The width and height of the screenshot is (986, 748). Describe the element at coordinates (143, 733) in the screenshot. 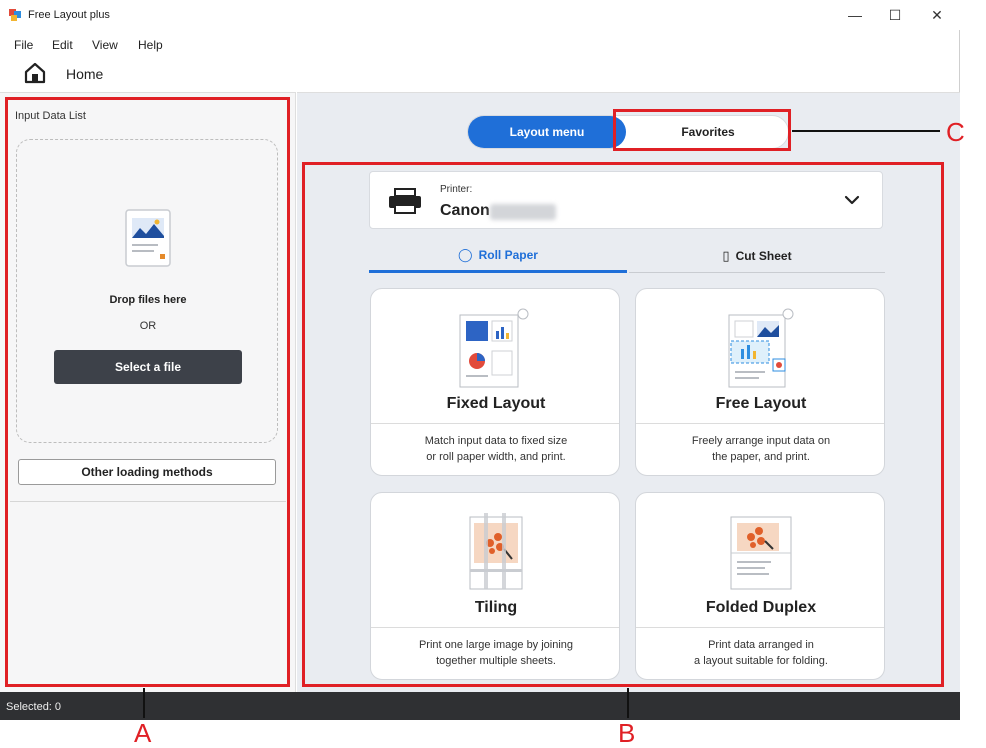

I see `callout-label-a: A` at that location.